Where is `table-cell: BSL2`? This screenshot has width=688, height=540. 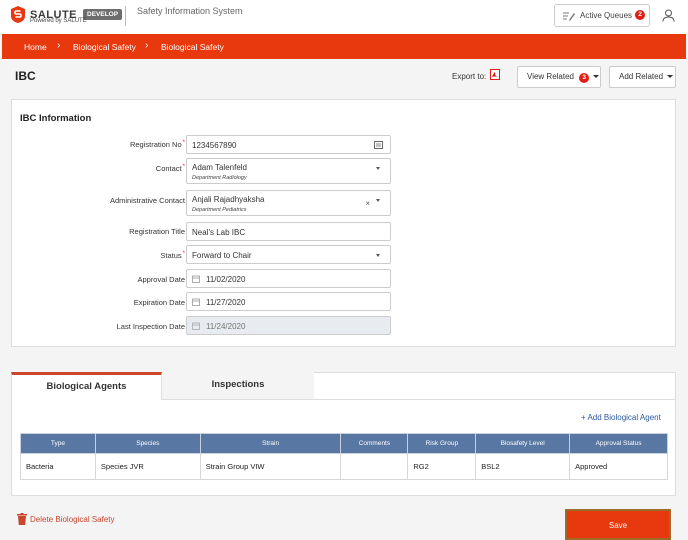
table-cell: BSL2 is located at coordinates (523, 466).